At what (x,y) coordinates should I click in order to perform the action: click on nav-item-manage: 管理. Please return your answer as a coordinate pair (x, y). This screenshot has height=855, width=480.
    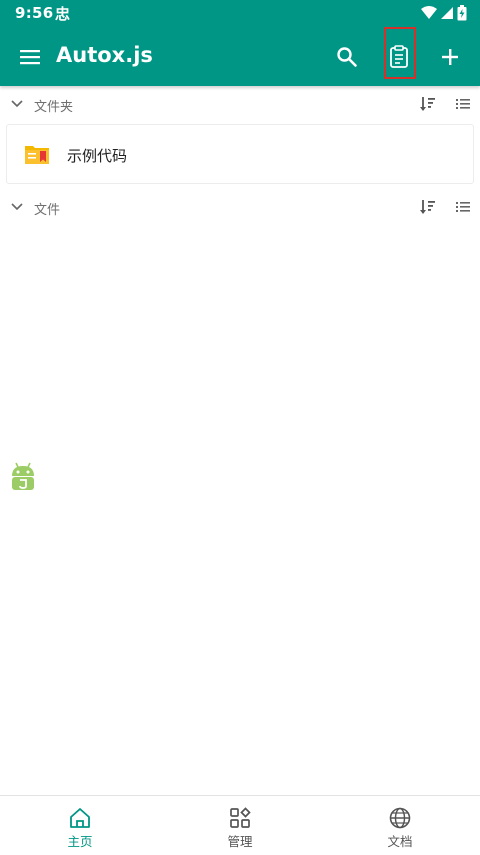
    Looking at the image, I should click on (240, 825).